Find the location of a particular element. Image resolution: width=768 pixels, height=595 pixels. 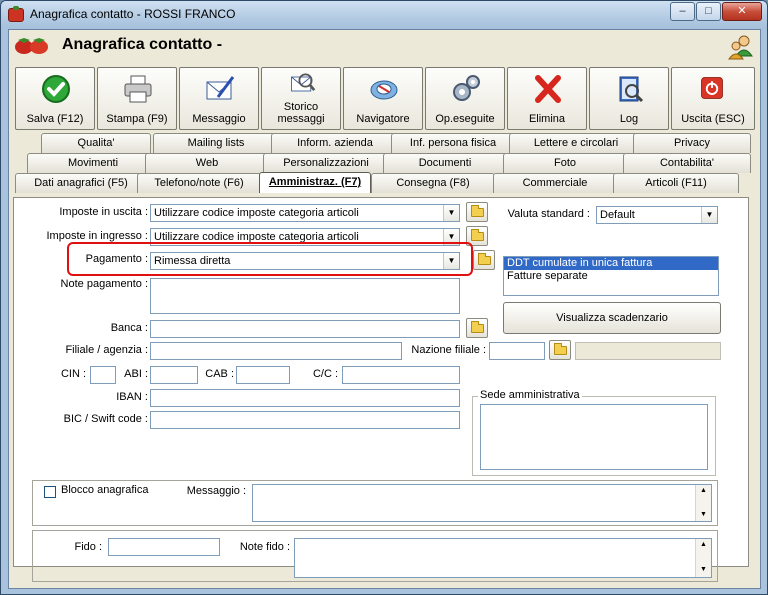

banca-input is located at coordinates (305, 329).